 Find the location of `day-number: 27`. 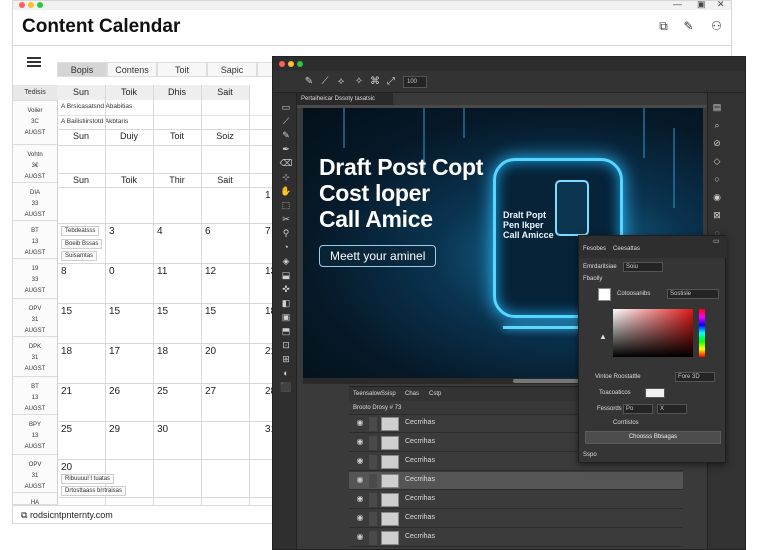

day-number: 27 is located at coordinates (210, 391).